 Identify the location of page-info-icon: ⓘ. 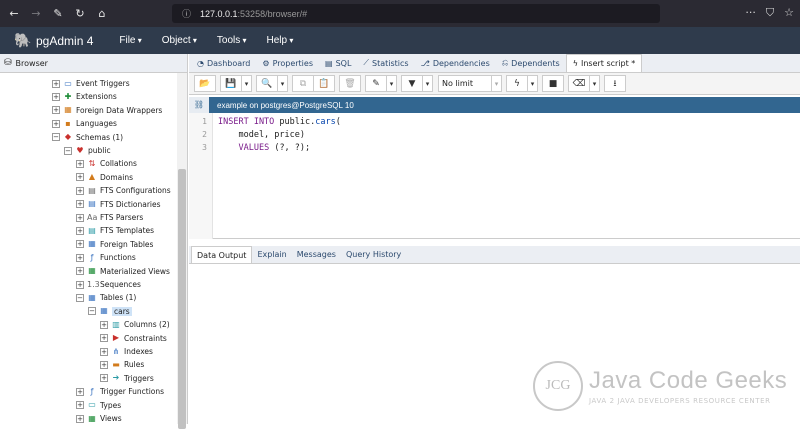
(189, 13).